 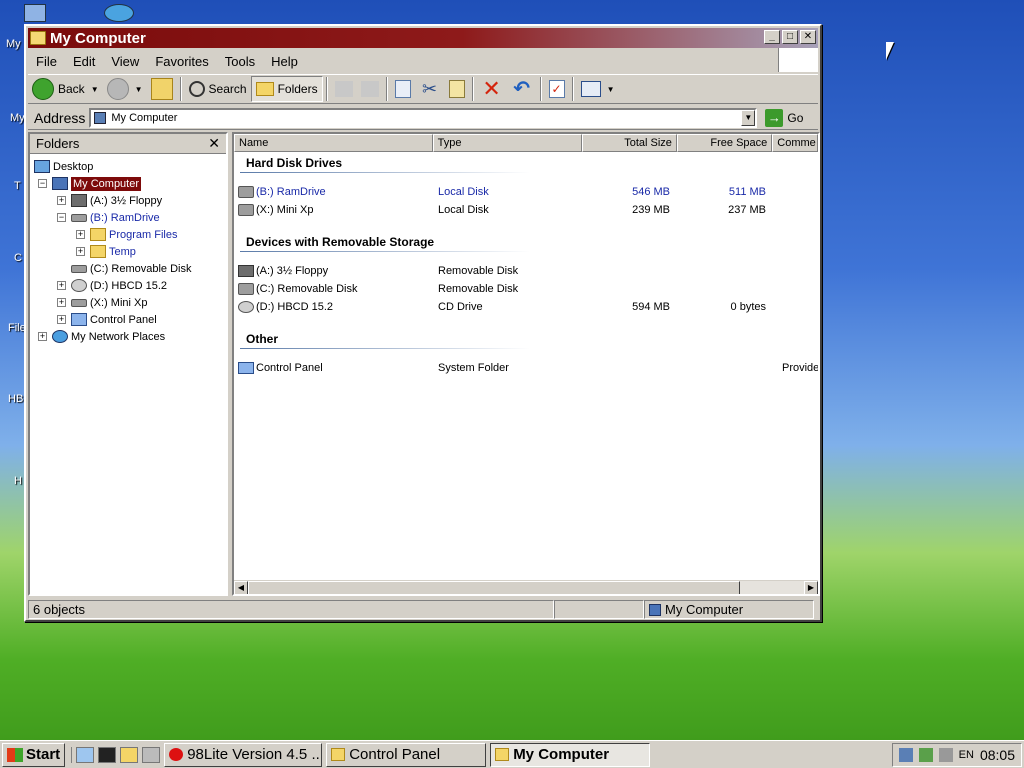 What do you see at coordinates (808, 37) in the screenshot?
I see `close-button: ✕` at bounding box center [808, 37].